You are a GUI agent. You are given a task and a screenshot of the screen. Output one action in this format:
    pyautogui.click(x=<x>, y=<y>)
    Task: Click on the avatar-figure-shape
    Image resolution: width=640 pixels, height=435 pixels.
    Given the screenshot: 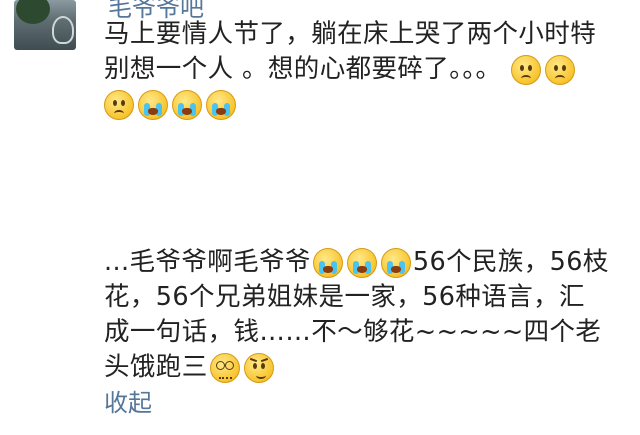 What is the action you would take?
    pyautogui.click(x=63, y=30)
    